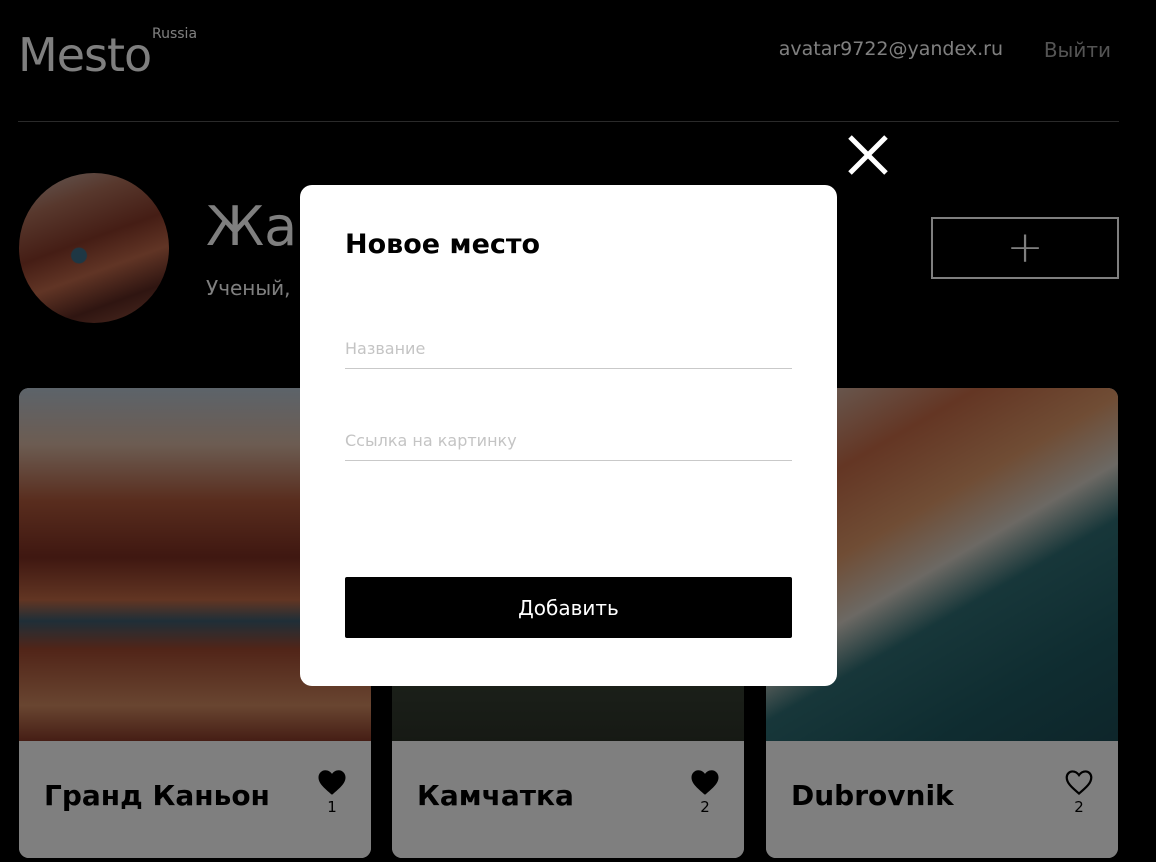  Describe the element at coordinates (868, 155) in the screenshot. I see `close-icon` at that location.